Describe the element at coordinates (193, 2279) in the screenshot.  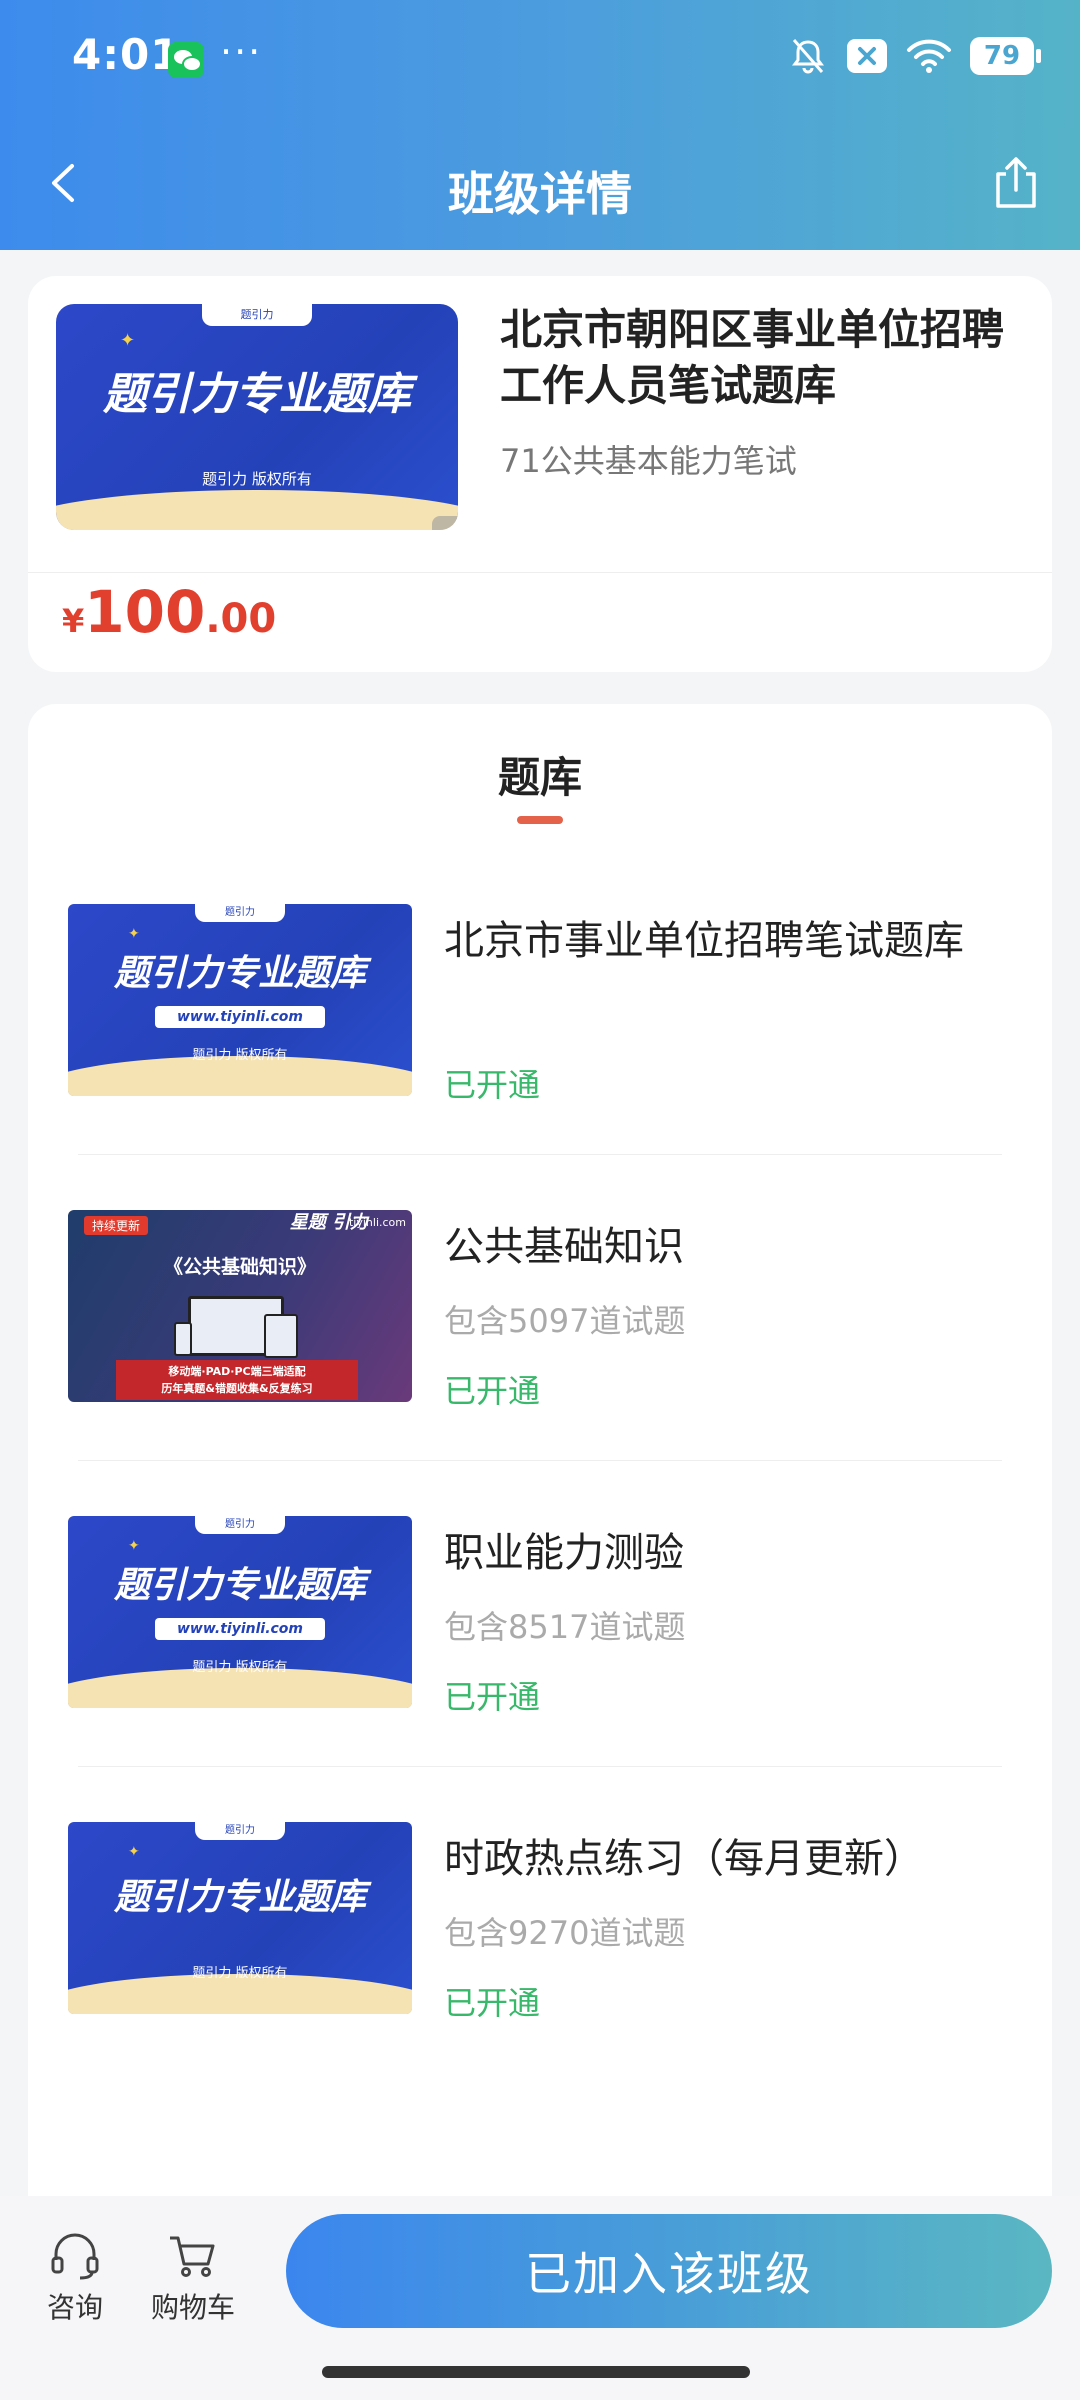
I see `cart-button: 购物车` at that location.